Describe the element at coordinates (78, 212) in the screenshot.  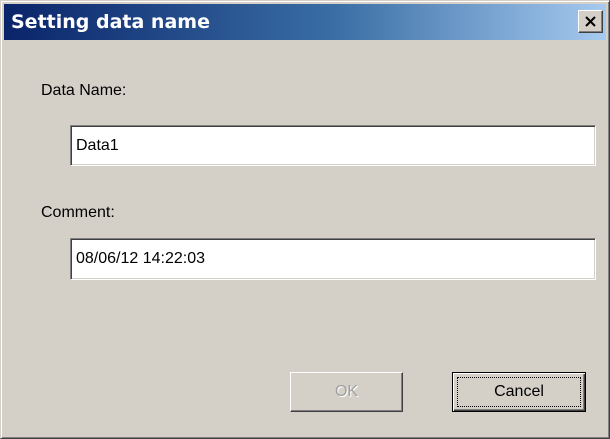
I see `comment-label: Comment:` at that location.